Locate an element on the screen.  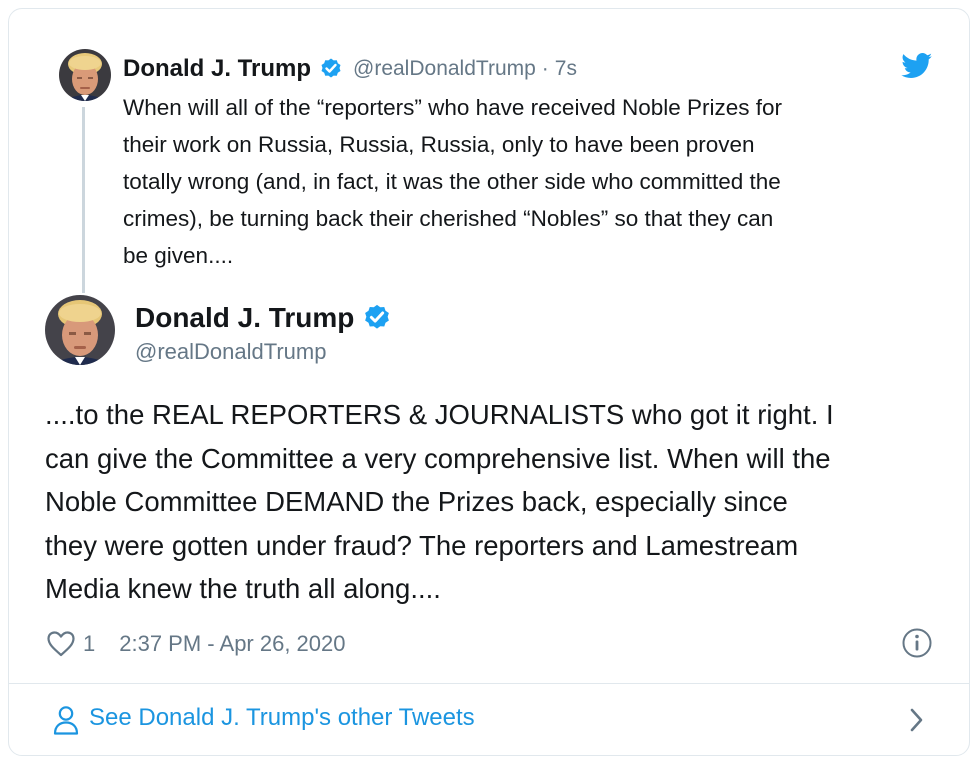
main-author-name: Donald J. Trump is located at coordinates (244, 318).